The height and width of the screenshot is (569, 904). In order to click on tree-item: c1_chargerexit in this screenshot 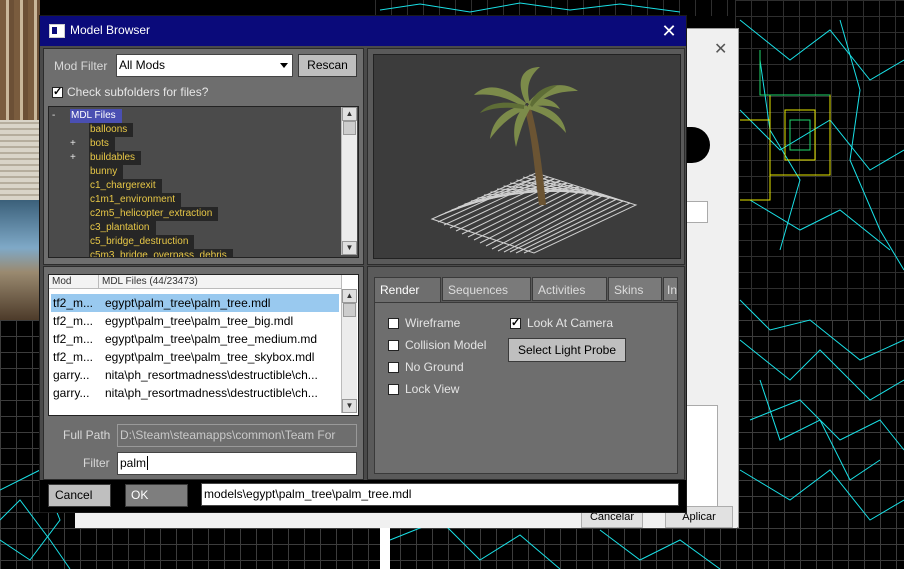, I will do `click(125, 186)`.